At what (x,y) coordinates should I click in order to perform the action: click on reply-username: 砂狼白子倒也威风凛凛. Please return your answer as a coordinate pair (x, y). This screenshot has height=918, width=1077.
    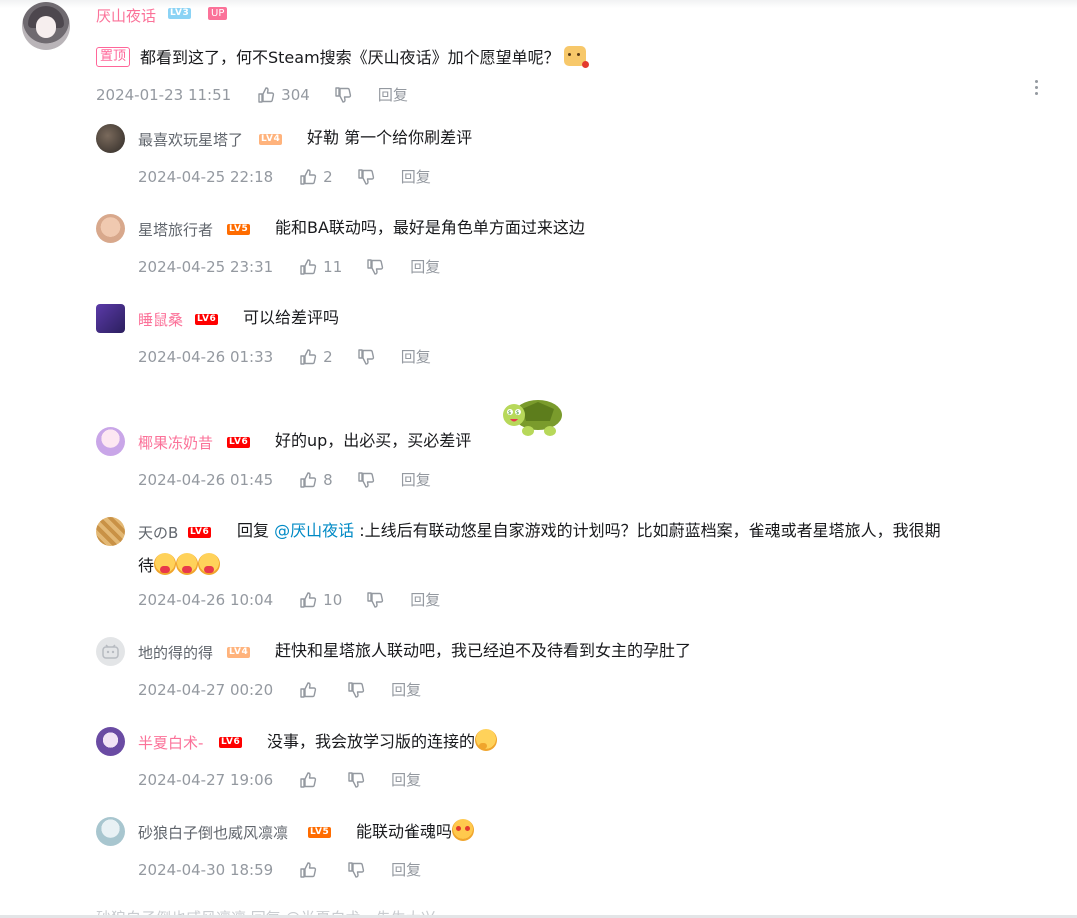
    Looking at the image, I should click on (213, 832).